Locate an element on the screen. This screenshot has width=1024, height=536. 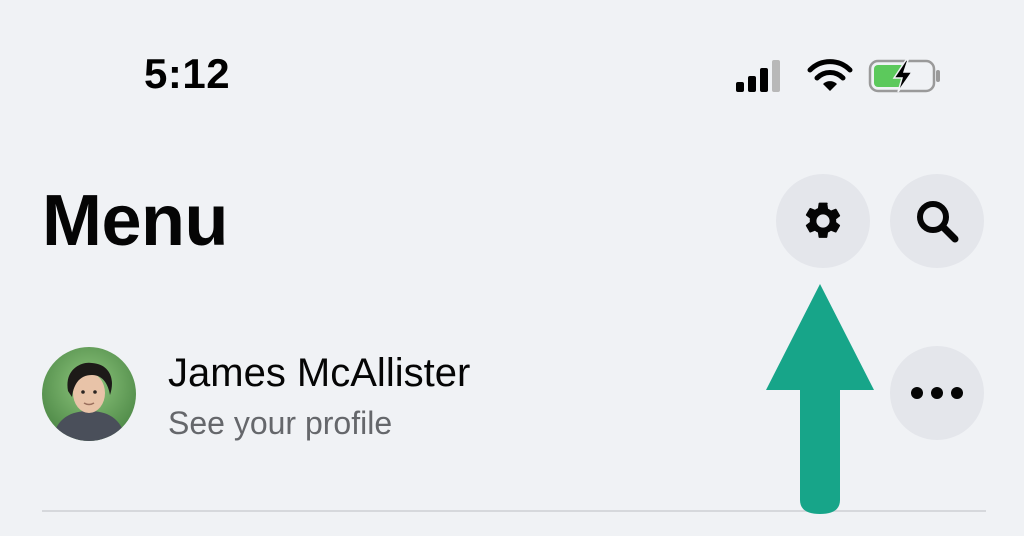
gear-icon is located at coordinates (823, 220).